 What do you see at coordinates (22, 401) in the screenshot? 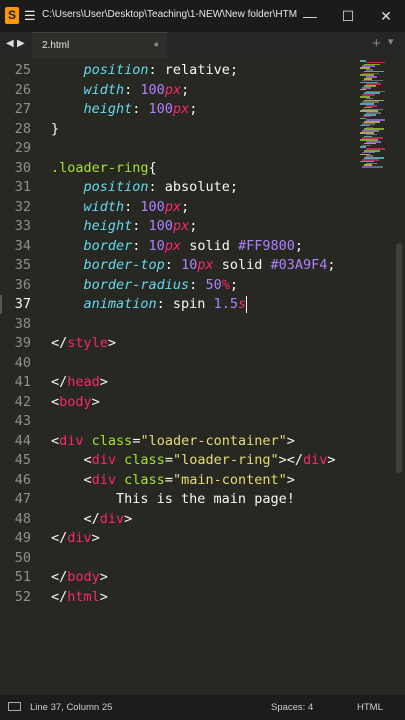
I see `line-number: 42` at bounding box center [22, 401].